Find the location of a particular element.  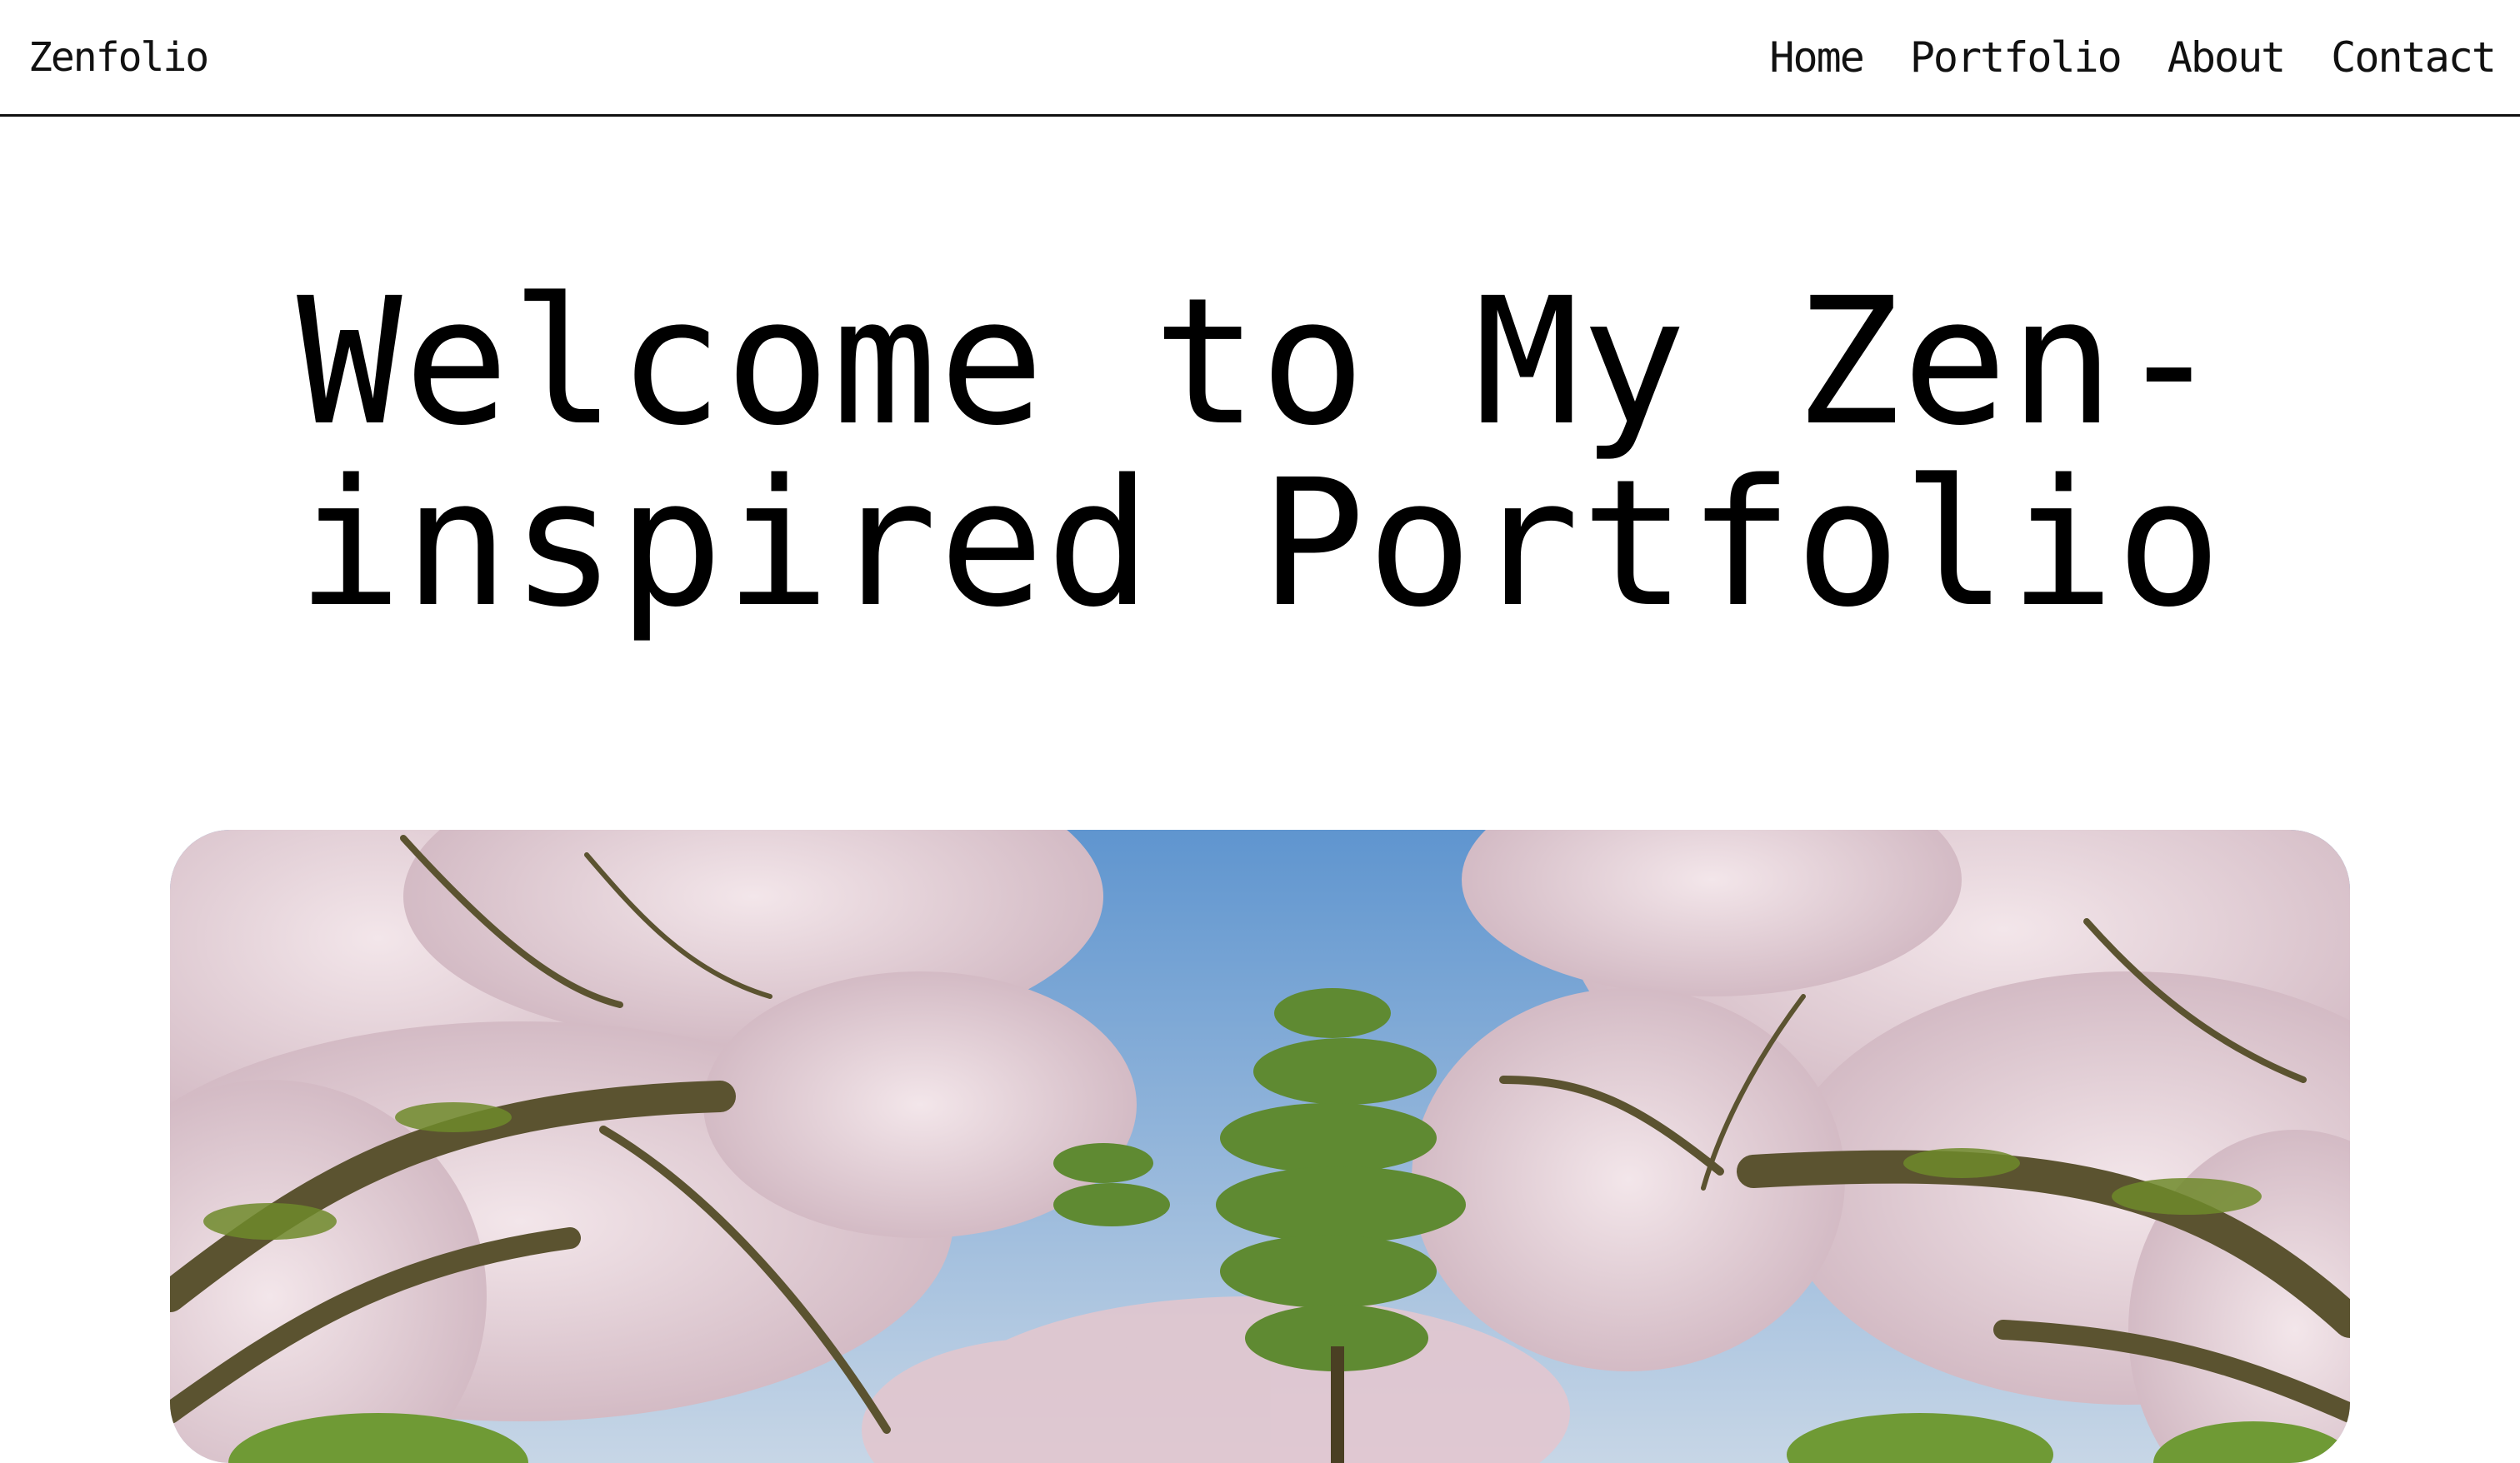

nav-links: Home Portfolio About Contact is located at coordinates (2133, 57).